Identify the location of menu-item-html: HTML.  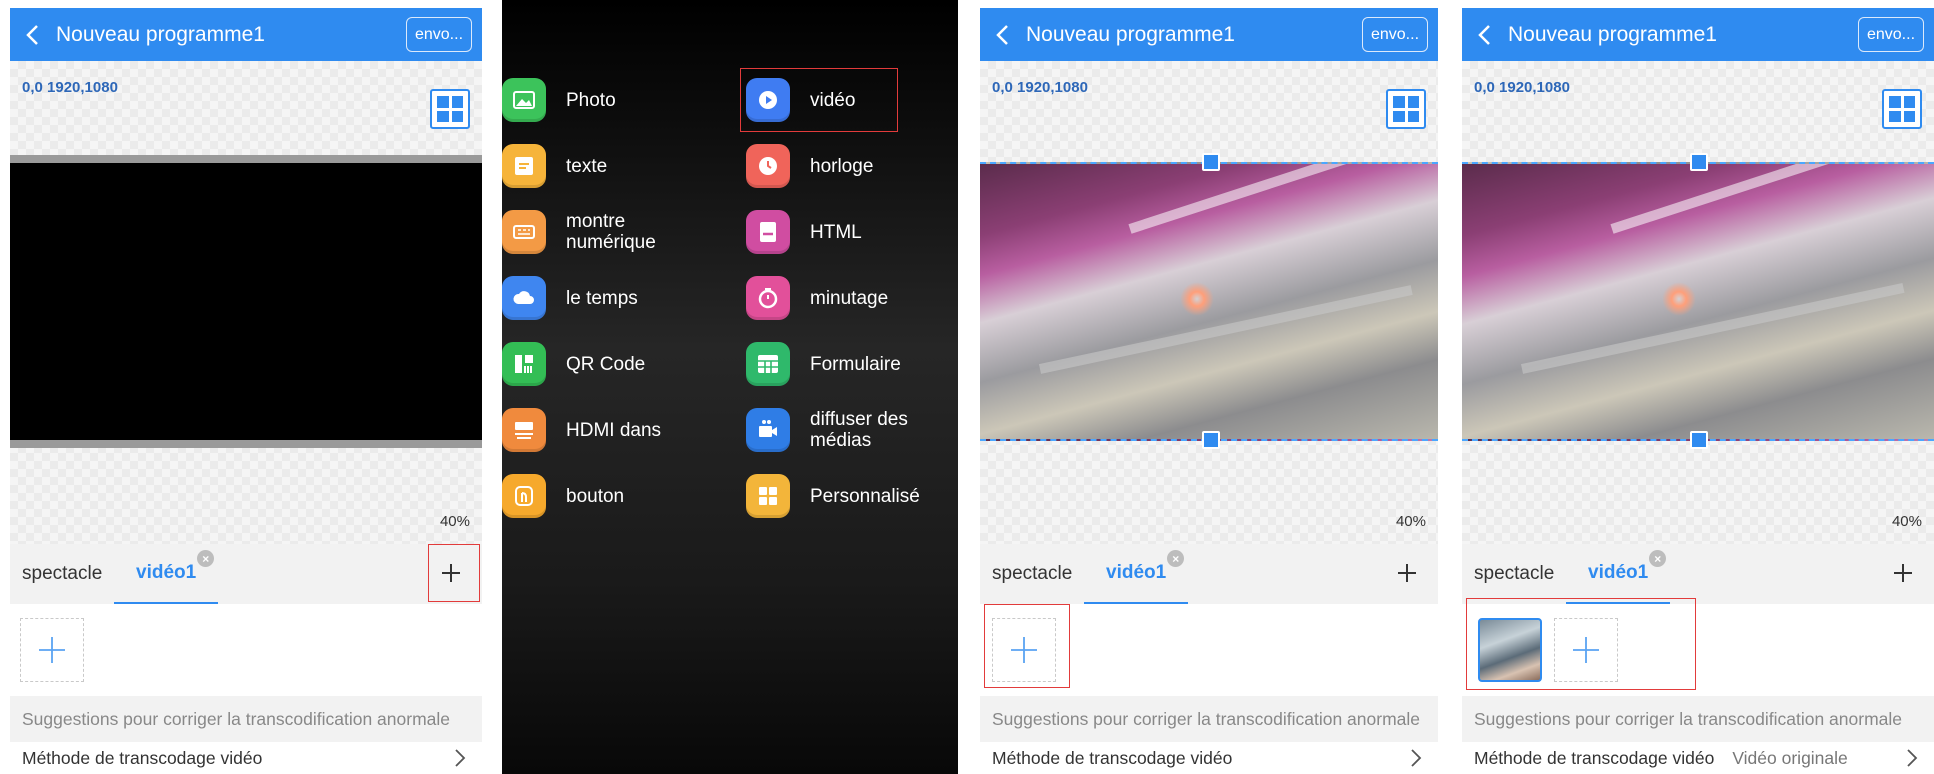
(804, 232).